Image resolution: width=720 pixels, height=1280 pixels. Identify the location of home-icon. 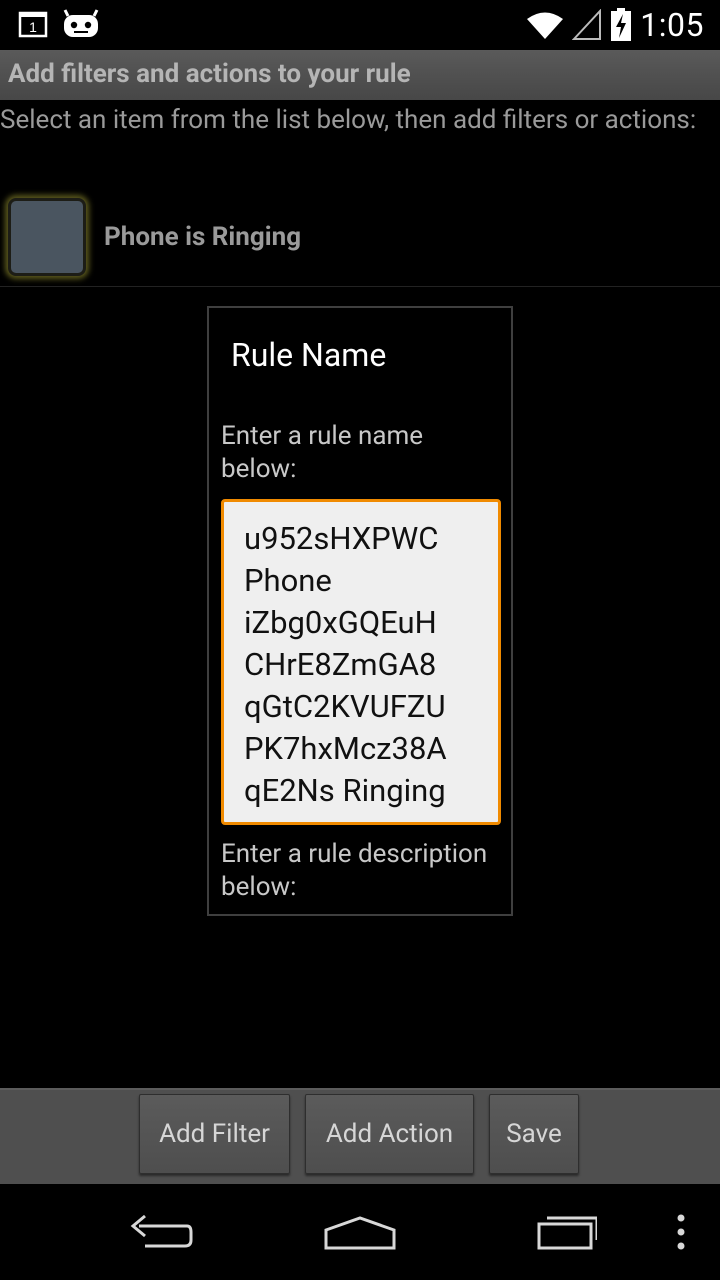
(360, 1233).